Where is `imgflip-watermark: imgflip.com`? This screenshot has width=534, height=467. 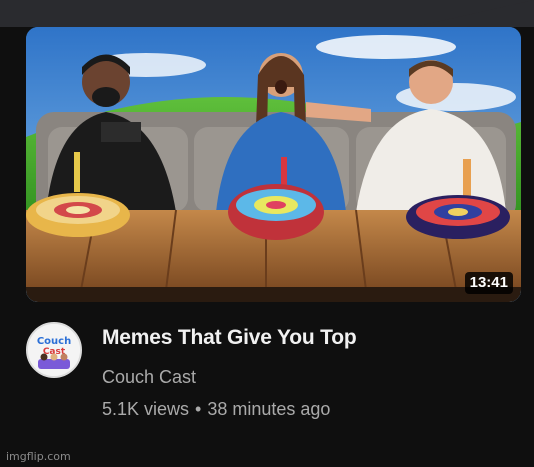 imgflip-watermark: imgflip.com is located at coordinates (38, 456).